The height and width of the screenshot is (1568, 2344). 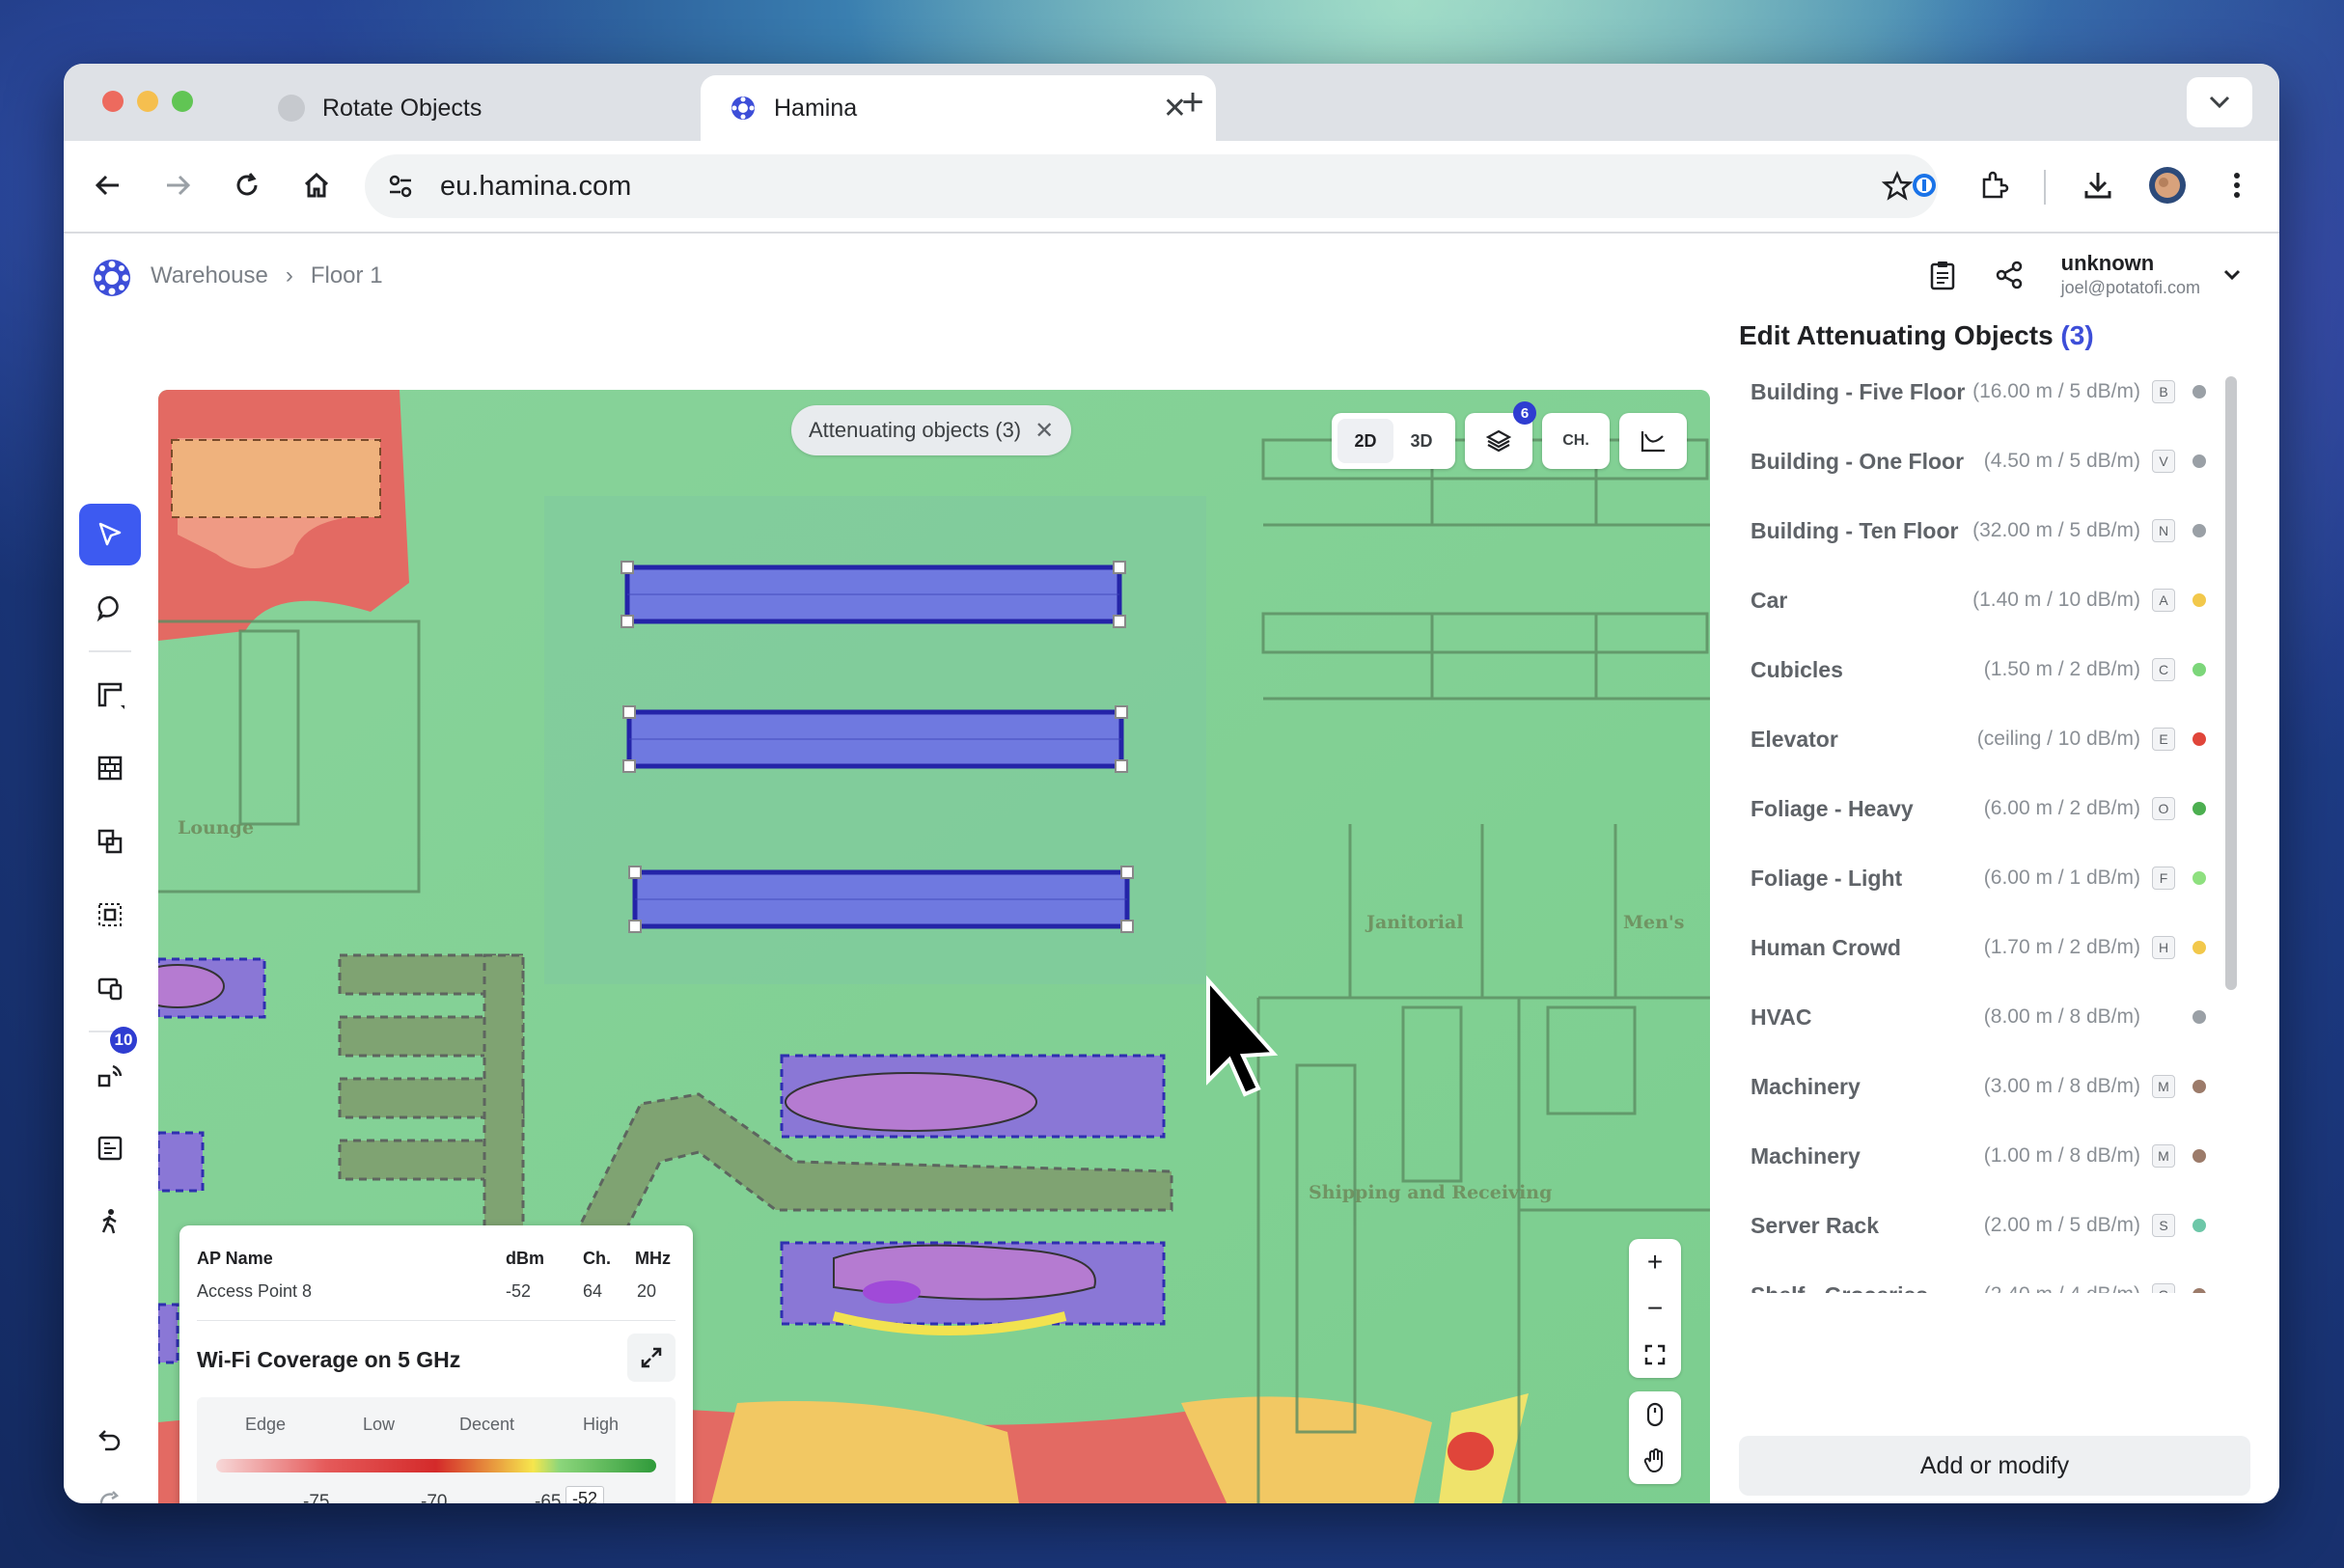 I want to click on back-button, so click(x=108, y=185).